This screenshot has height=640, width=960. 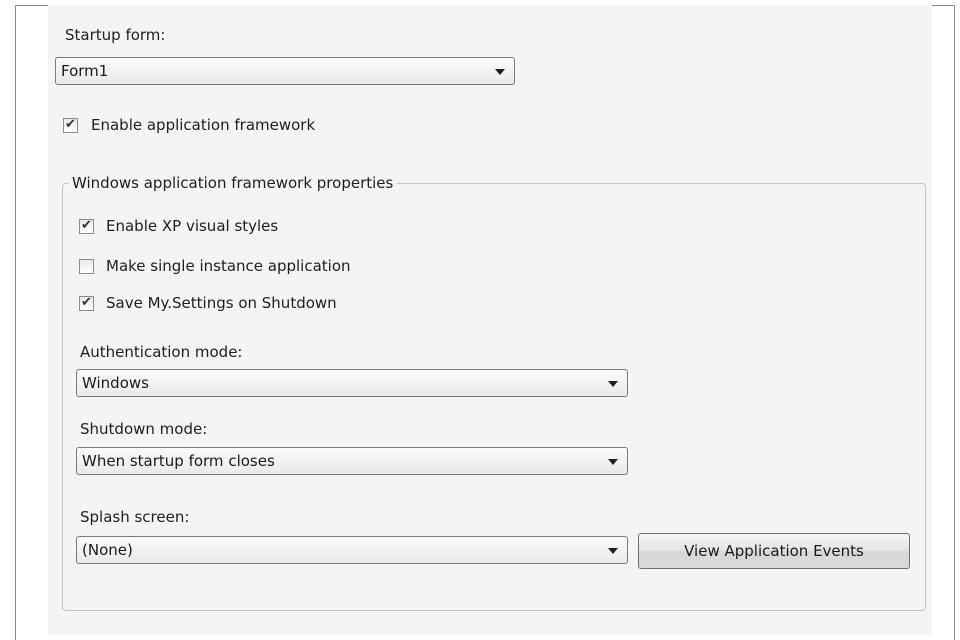 I want to click on authentication-mode-dropdown: Windows, so click(x=352, y=383).